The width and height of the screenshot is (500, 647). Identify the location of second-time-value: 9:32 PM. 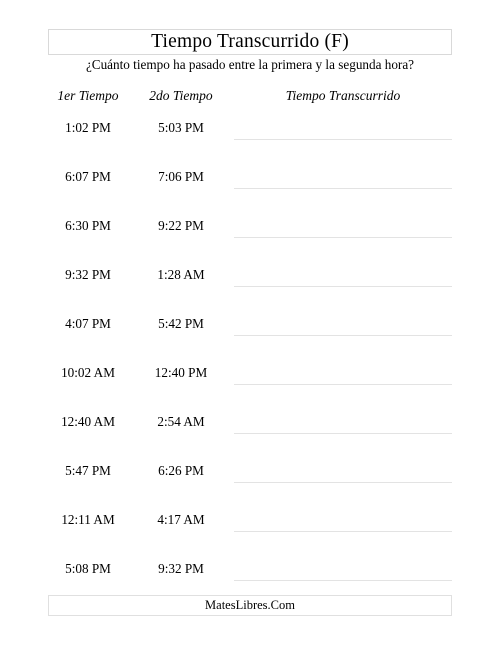
(181, 568).